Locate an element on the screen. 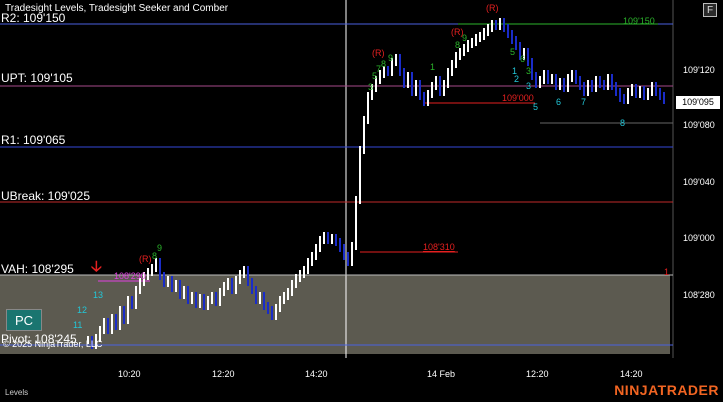 The height and width of the screenshot is (402, 723). seeker-count: 3 is located at coordinates (371, 87).